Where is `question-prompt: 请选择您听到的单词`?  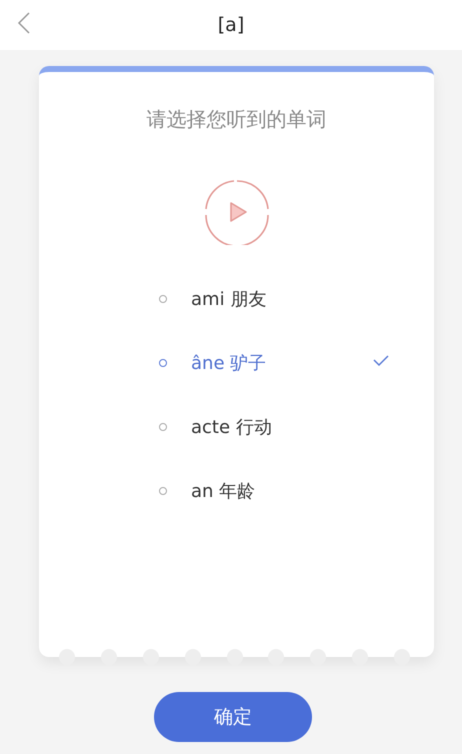 question-prompt: 请选择您听到的单词 is located at coordinates (236, 119).